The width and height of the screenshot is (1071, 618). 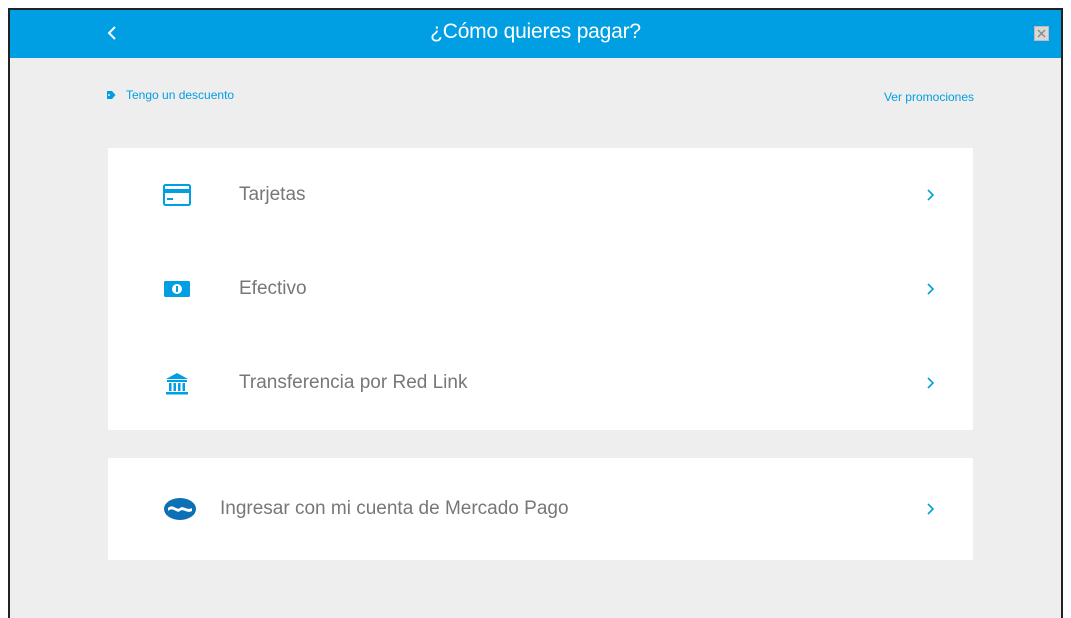 I want to click on bank-icon, so click(x=177, y=383).